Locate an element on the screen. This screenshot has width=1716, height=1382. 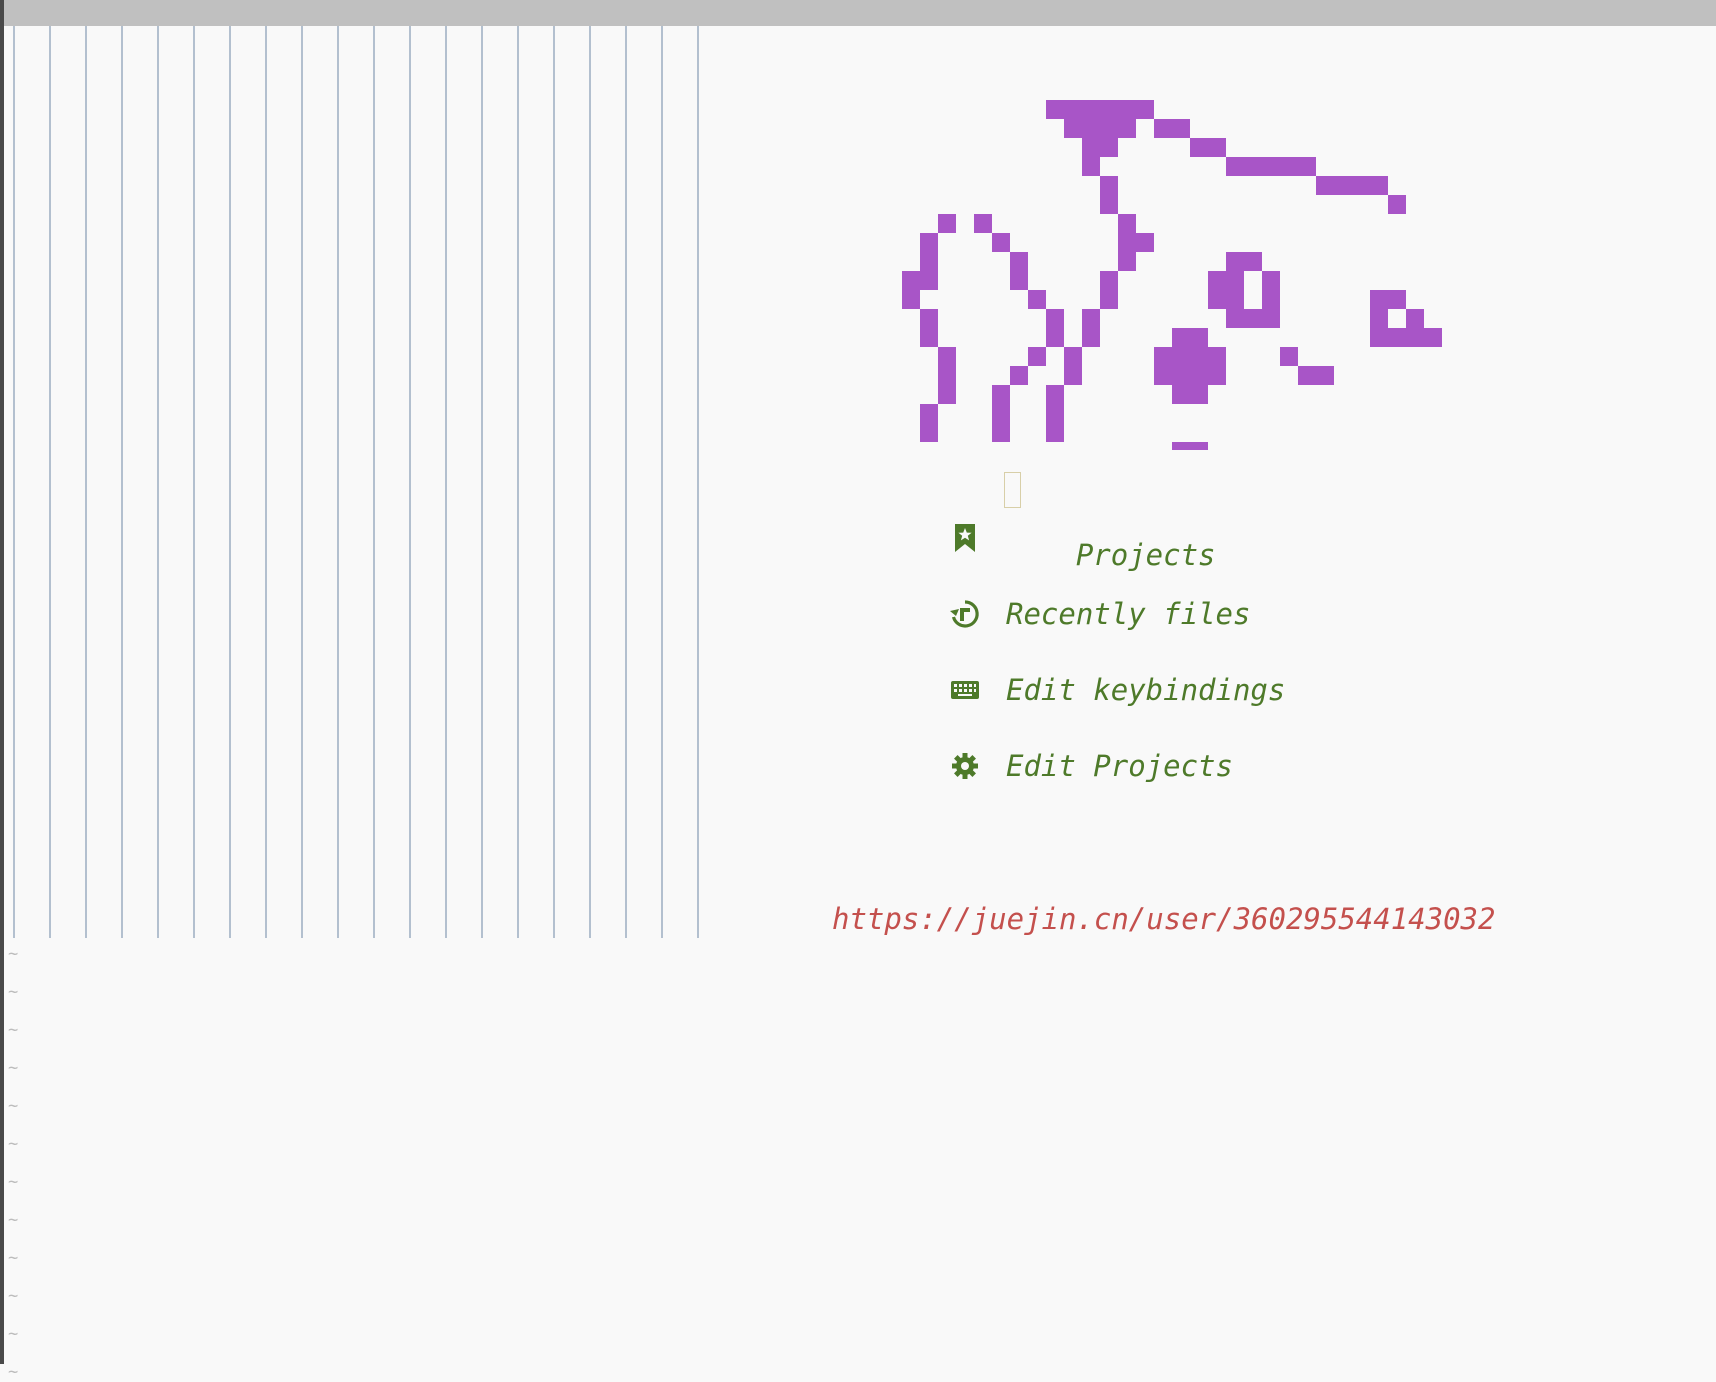
menu-label-edit-projects: Edit Projects is located at coordinates (1119, 766).